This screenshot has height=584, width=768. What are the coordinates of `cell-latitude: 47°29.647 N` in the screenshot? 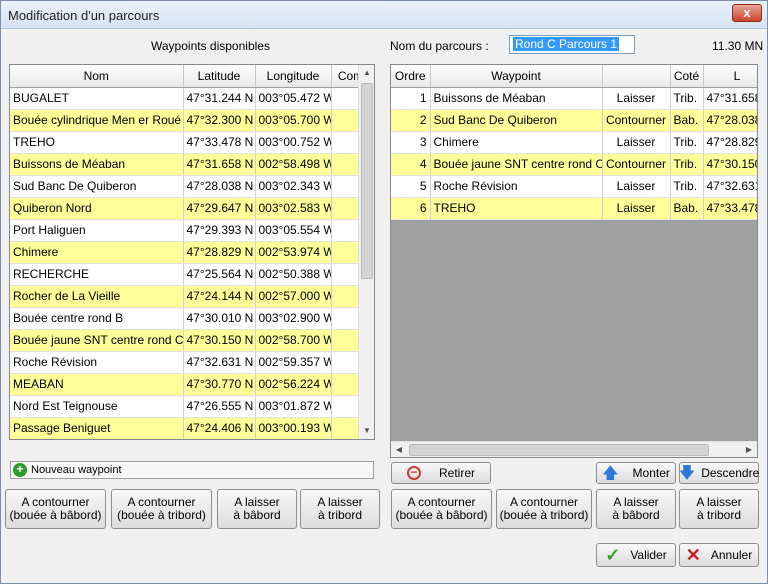 It's located at (219, 208).